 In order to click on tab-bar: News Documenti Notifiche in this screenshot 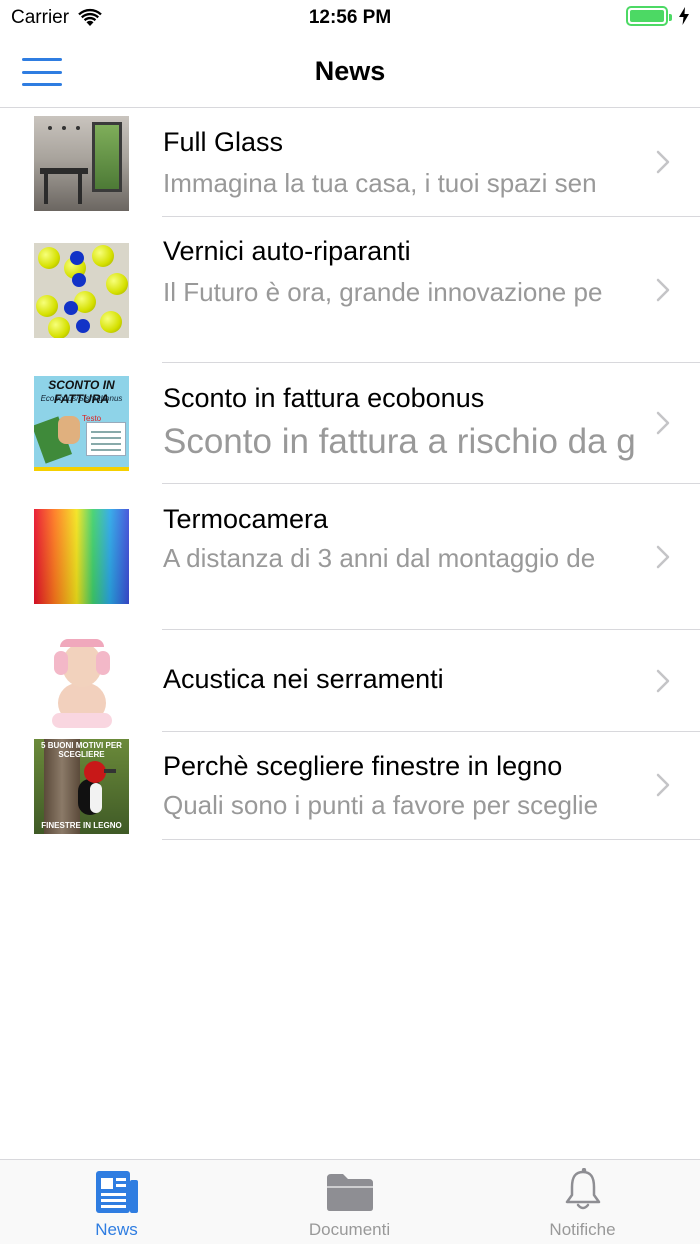, I will do `click(350, 1201)`.